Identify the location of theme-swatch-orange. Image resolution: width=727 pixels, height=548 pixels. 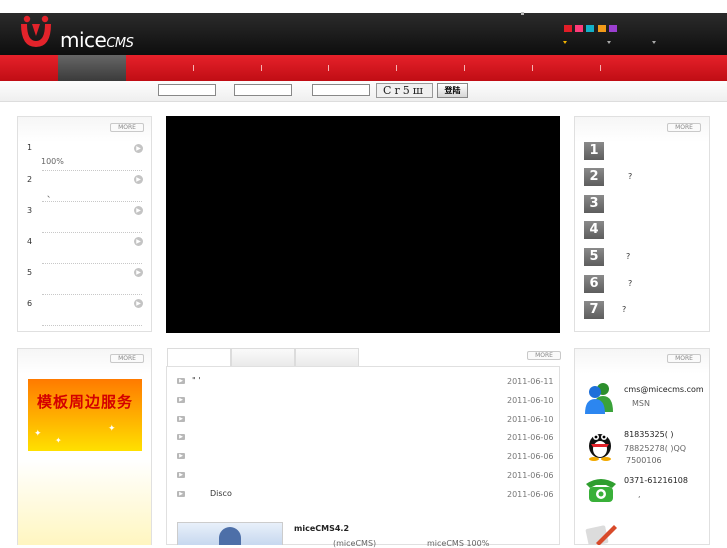
(602, 28).